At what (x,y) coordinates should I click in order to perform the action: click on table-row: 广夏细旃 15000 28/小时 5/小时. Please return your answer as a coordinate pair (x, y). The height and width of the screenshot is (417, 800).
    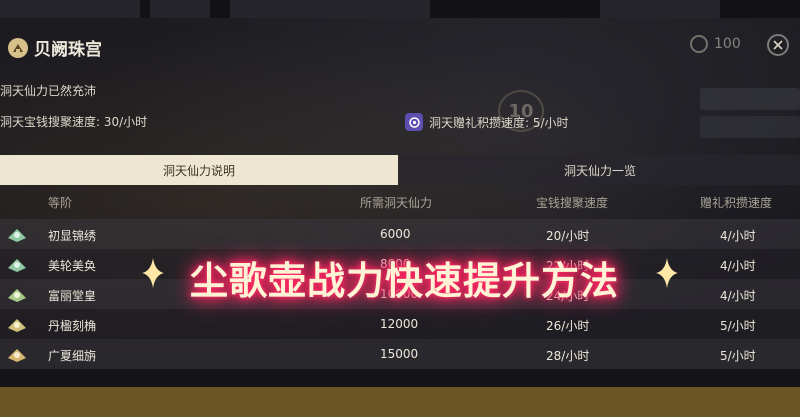
    Looking at the image, I should click on (400, 354).